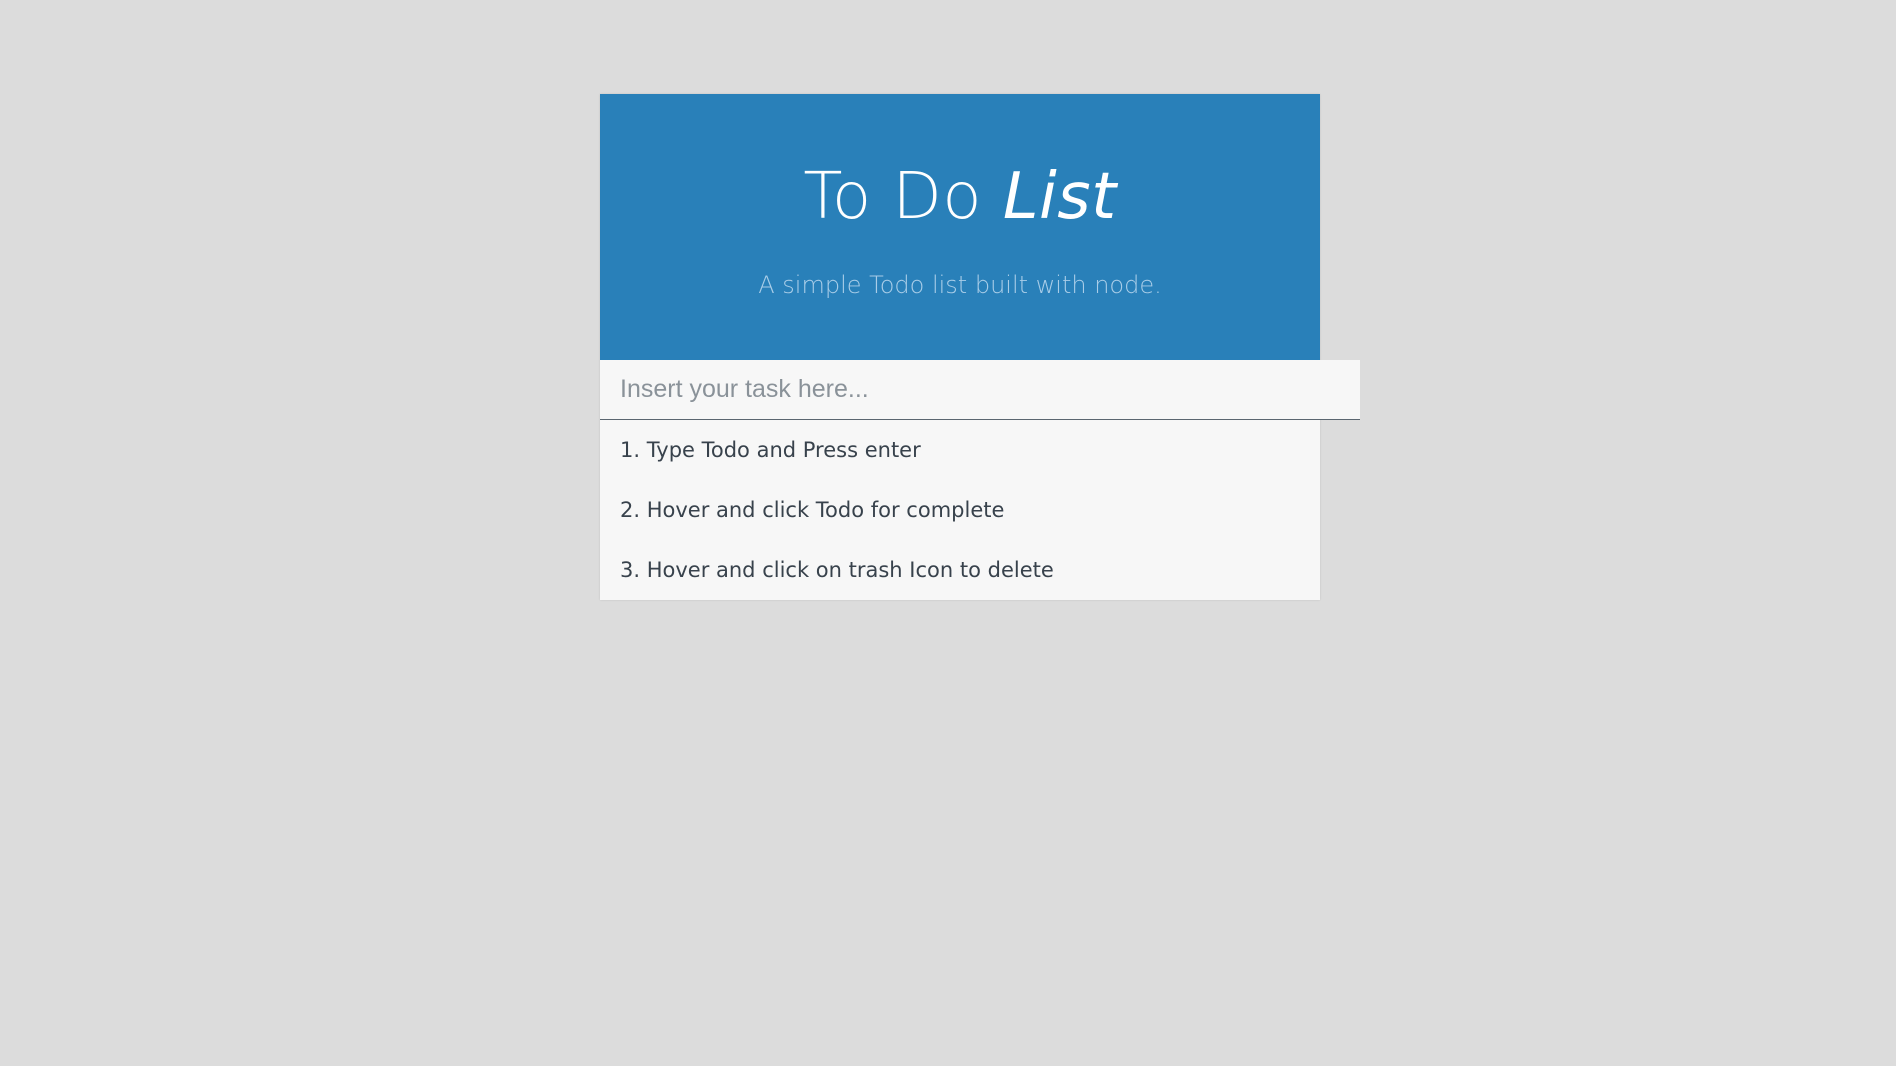  I want to click on todo-item: 2. Hover and click Todo for complete, so click(960, 510).